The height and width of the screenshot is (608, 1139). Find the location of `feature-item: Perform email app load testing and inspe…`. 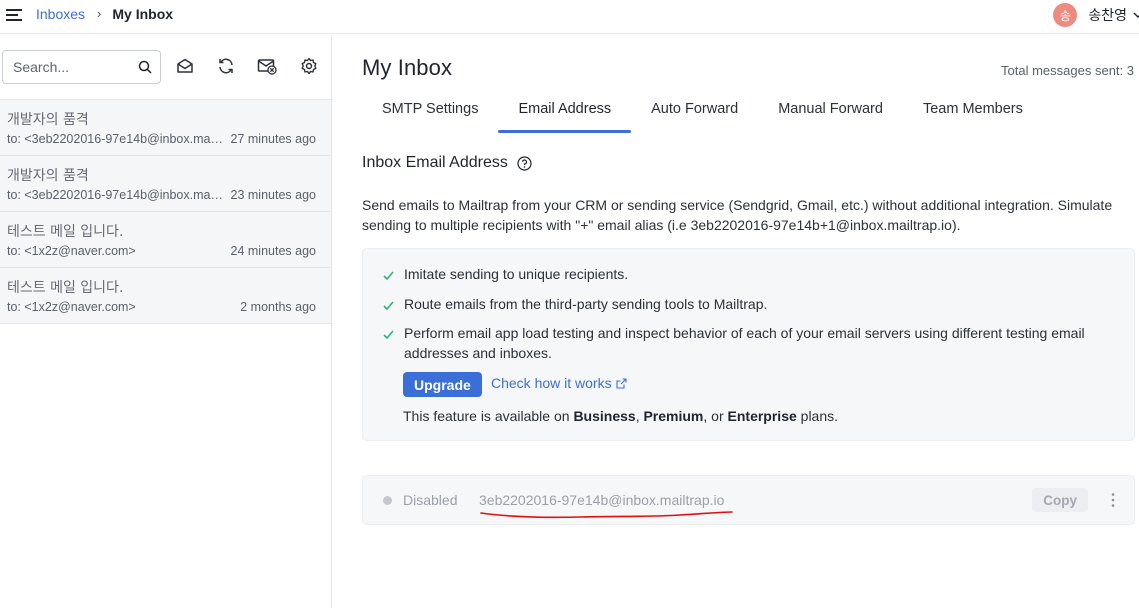

feature-item: Perform email app load testing and inspe… is located at coordinates (753, 343).